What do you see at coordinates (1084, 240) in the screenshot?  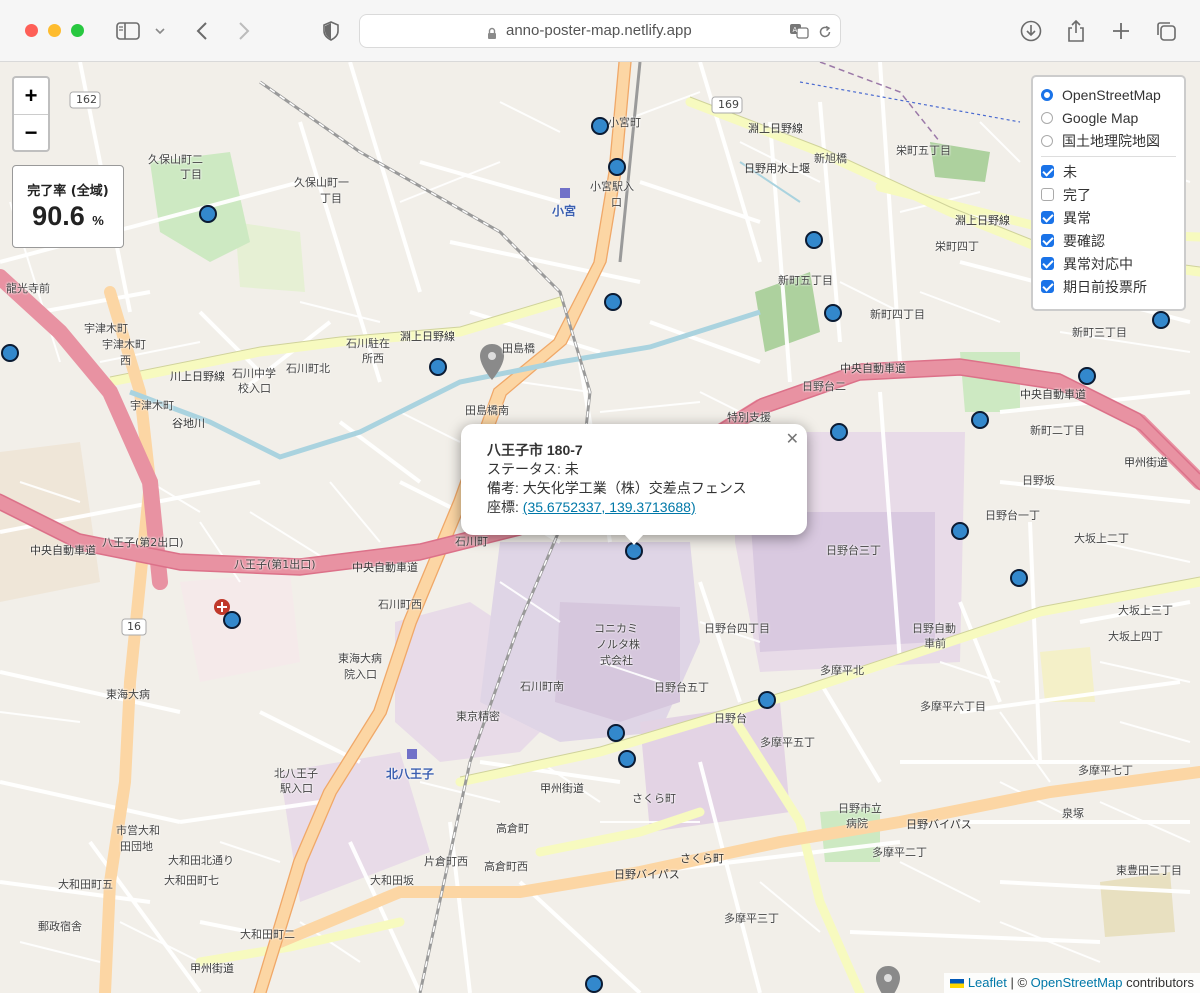 I see `filter-label: 要確認` at bounding box center [1084, 240].